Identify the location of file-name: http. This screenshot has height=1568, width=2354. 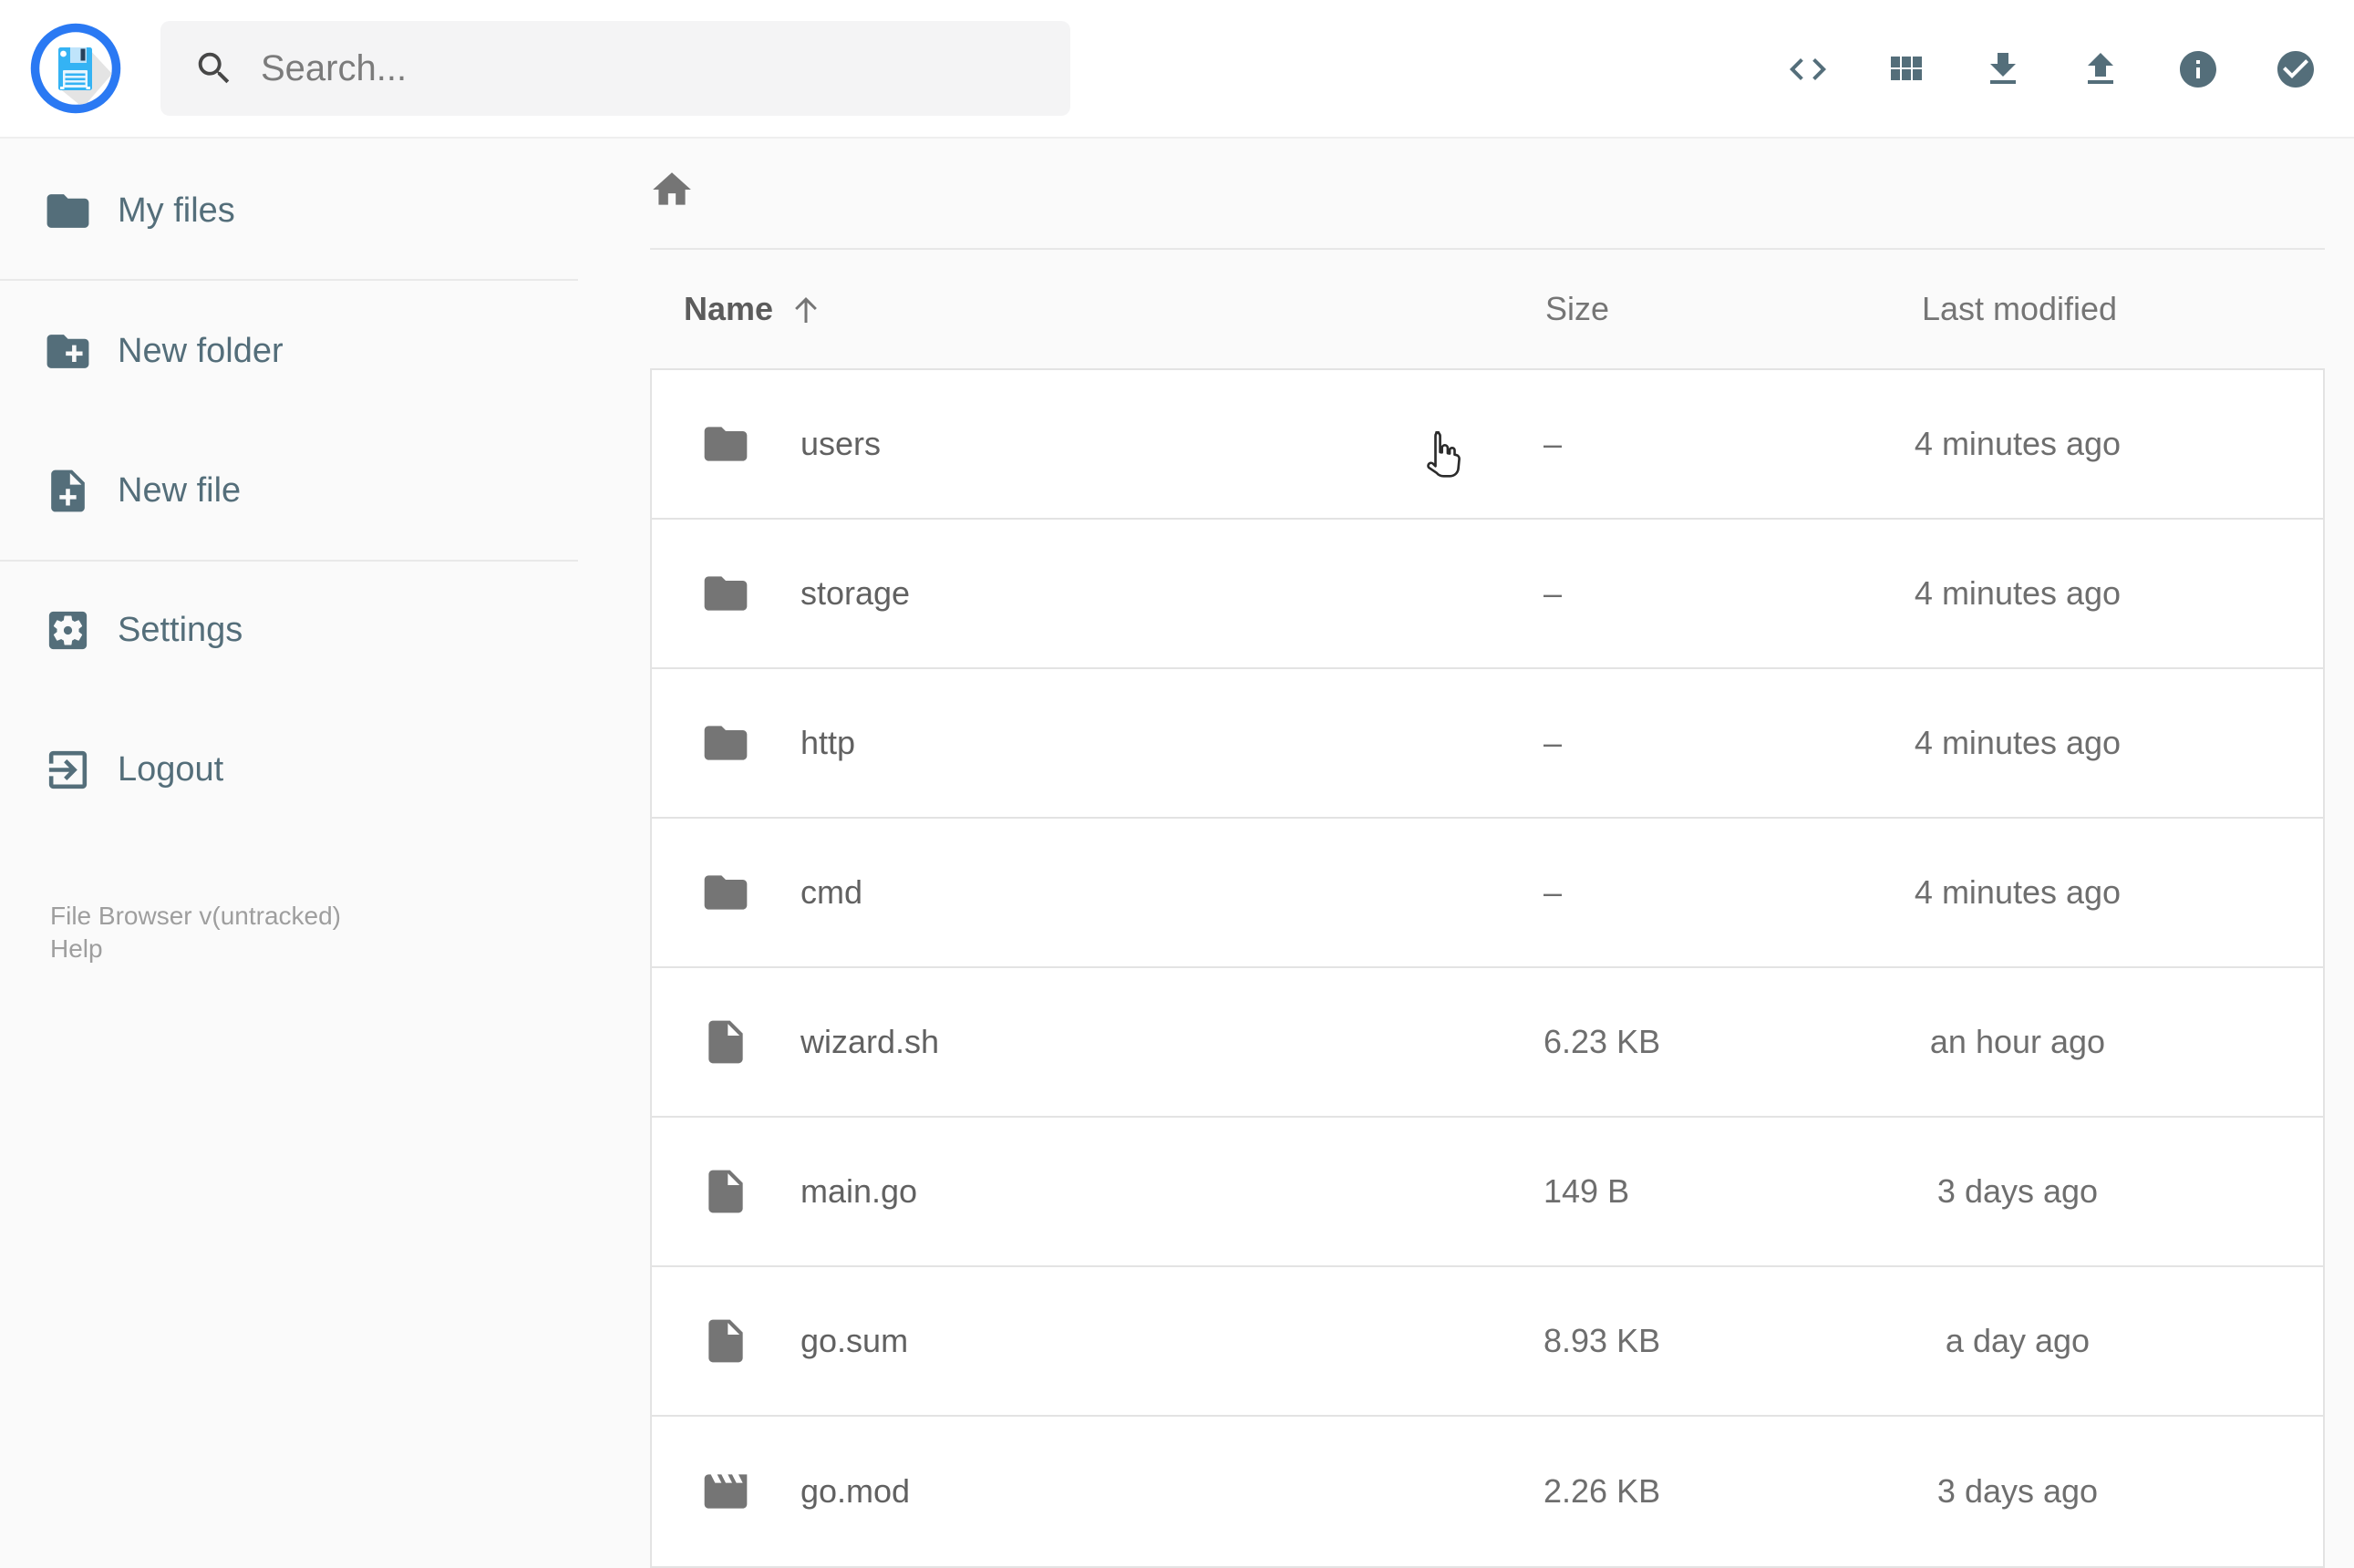
(828, 742).